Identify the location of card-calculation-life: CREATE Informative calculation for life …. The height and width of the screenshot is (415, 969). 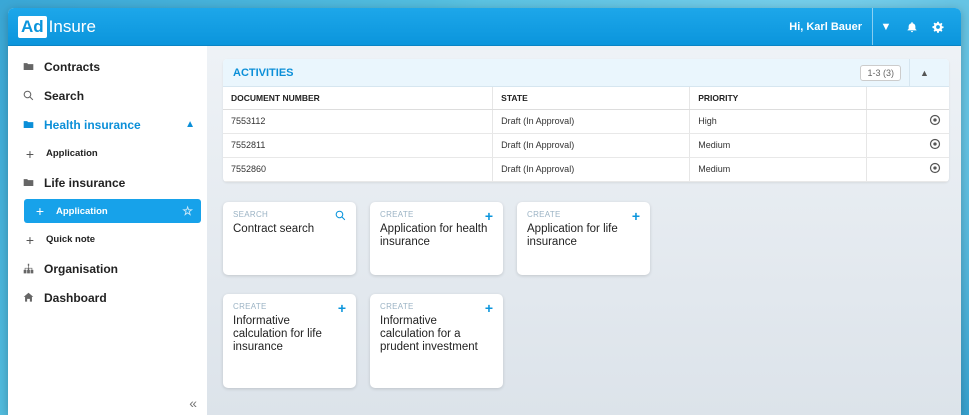
(289, 340).